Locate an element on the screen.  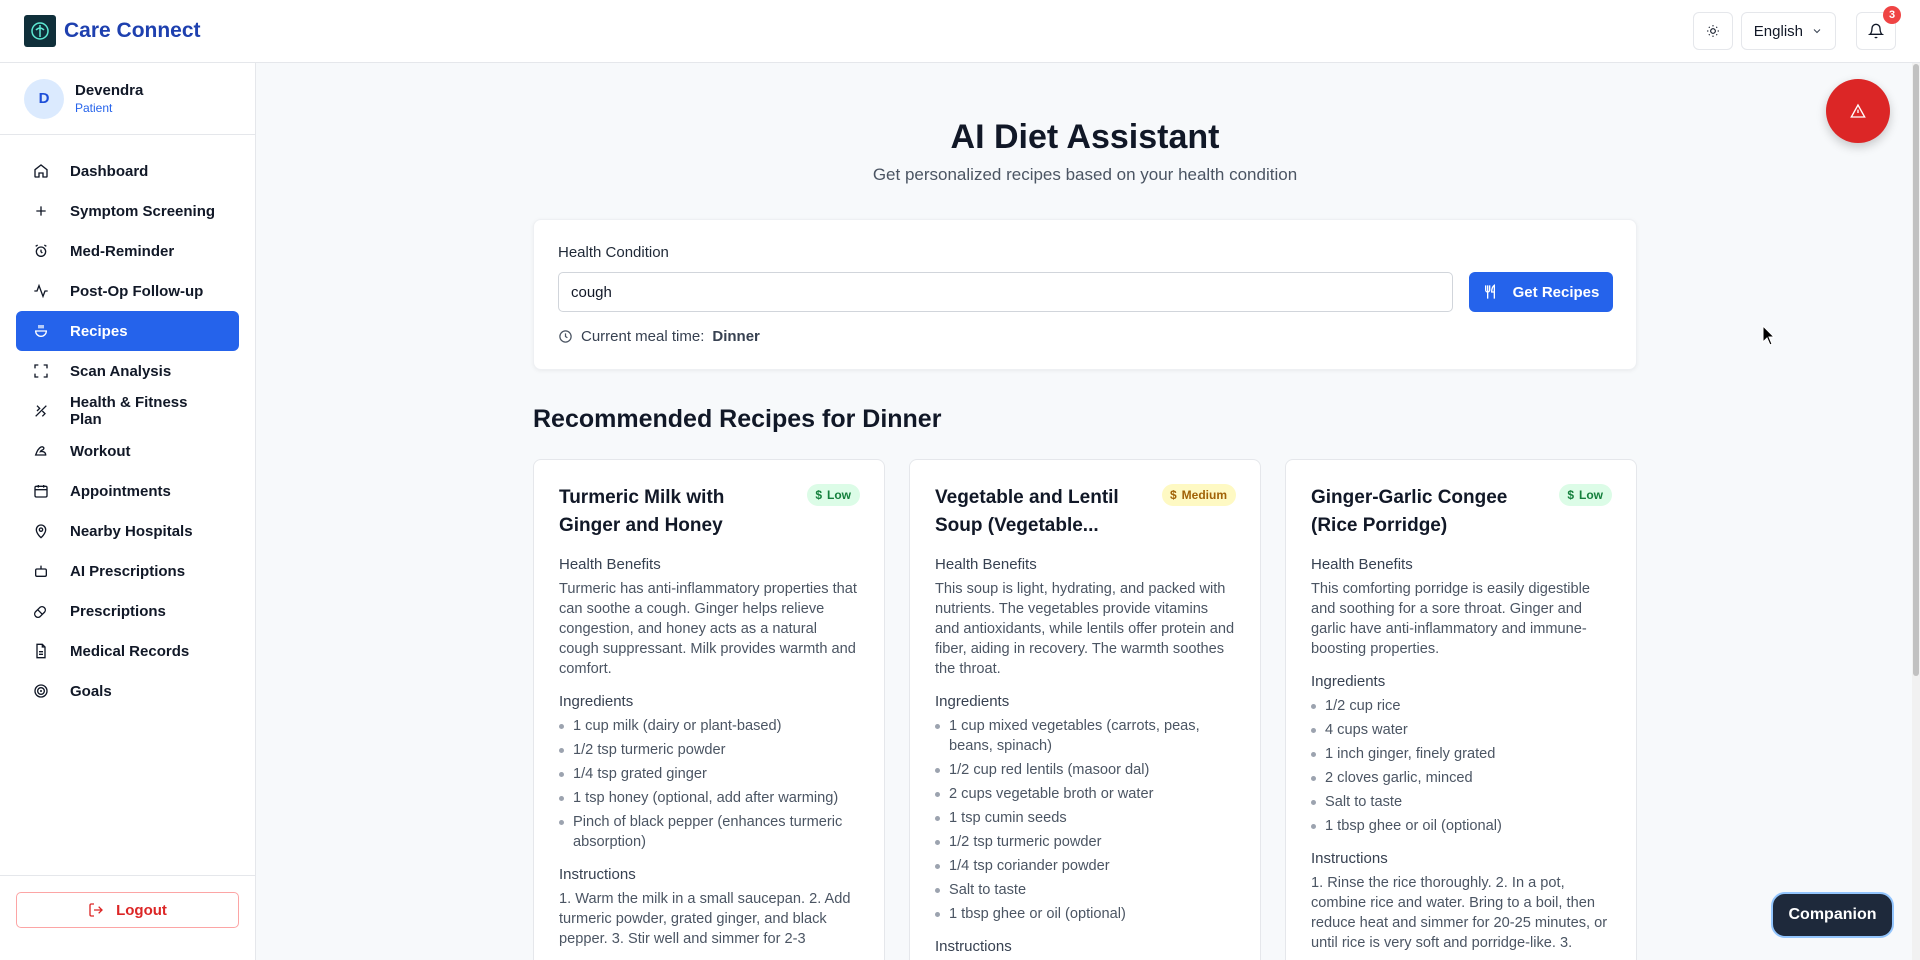
condition-input is located at coordinates (1005, 292).